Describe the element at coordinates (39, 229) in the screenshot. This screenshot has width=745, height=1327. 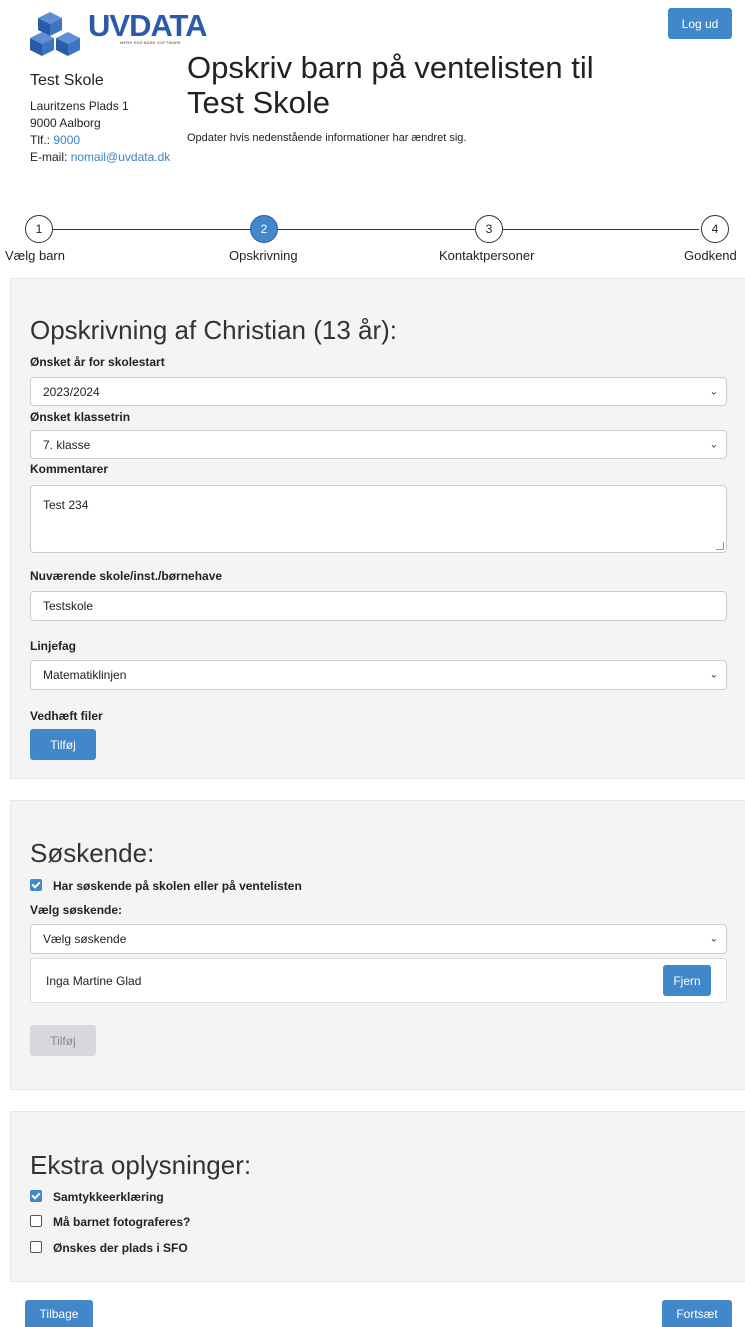
I see `step-1-circle: 1` at that location.